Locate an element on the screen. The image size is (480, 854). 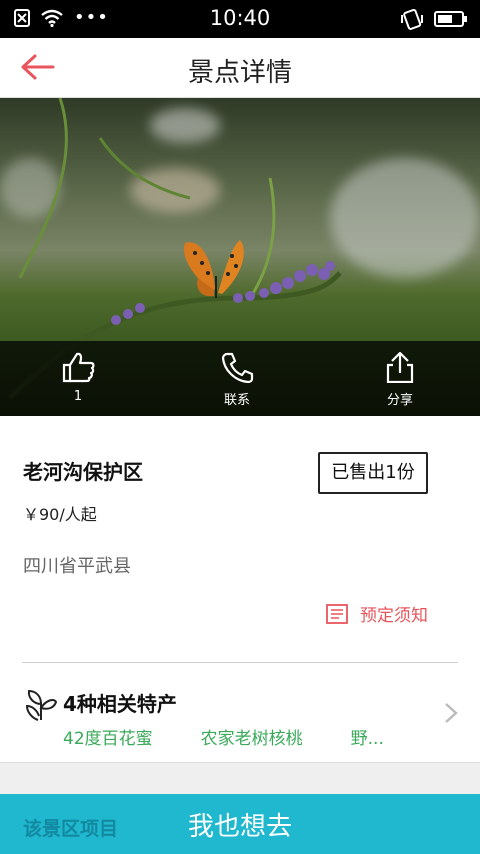
price: ￥90/人起 is located at coordinates (60, 514).